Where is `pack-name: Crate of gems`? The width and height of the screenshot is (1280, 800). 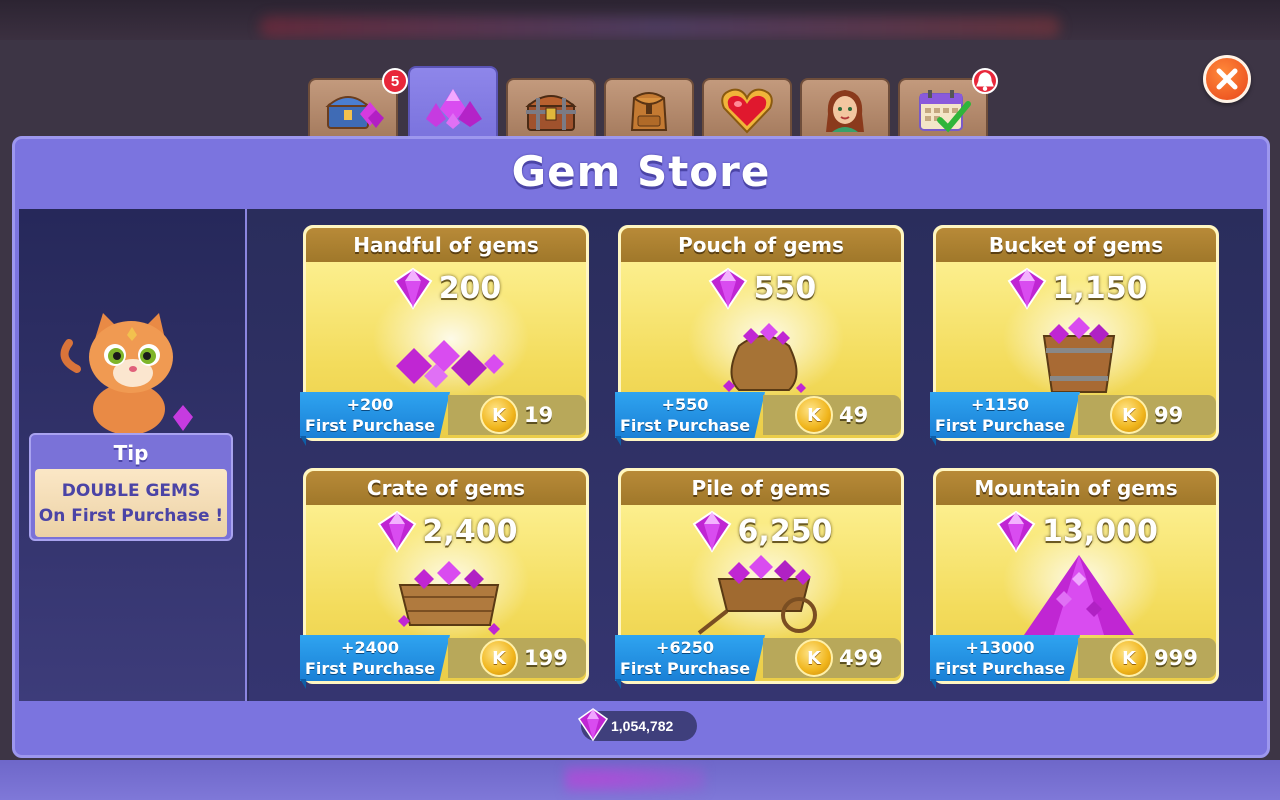 pack-name: Crate of gems is located at coordinates (446, 488).